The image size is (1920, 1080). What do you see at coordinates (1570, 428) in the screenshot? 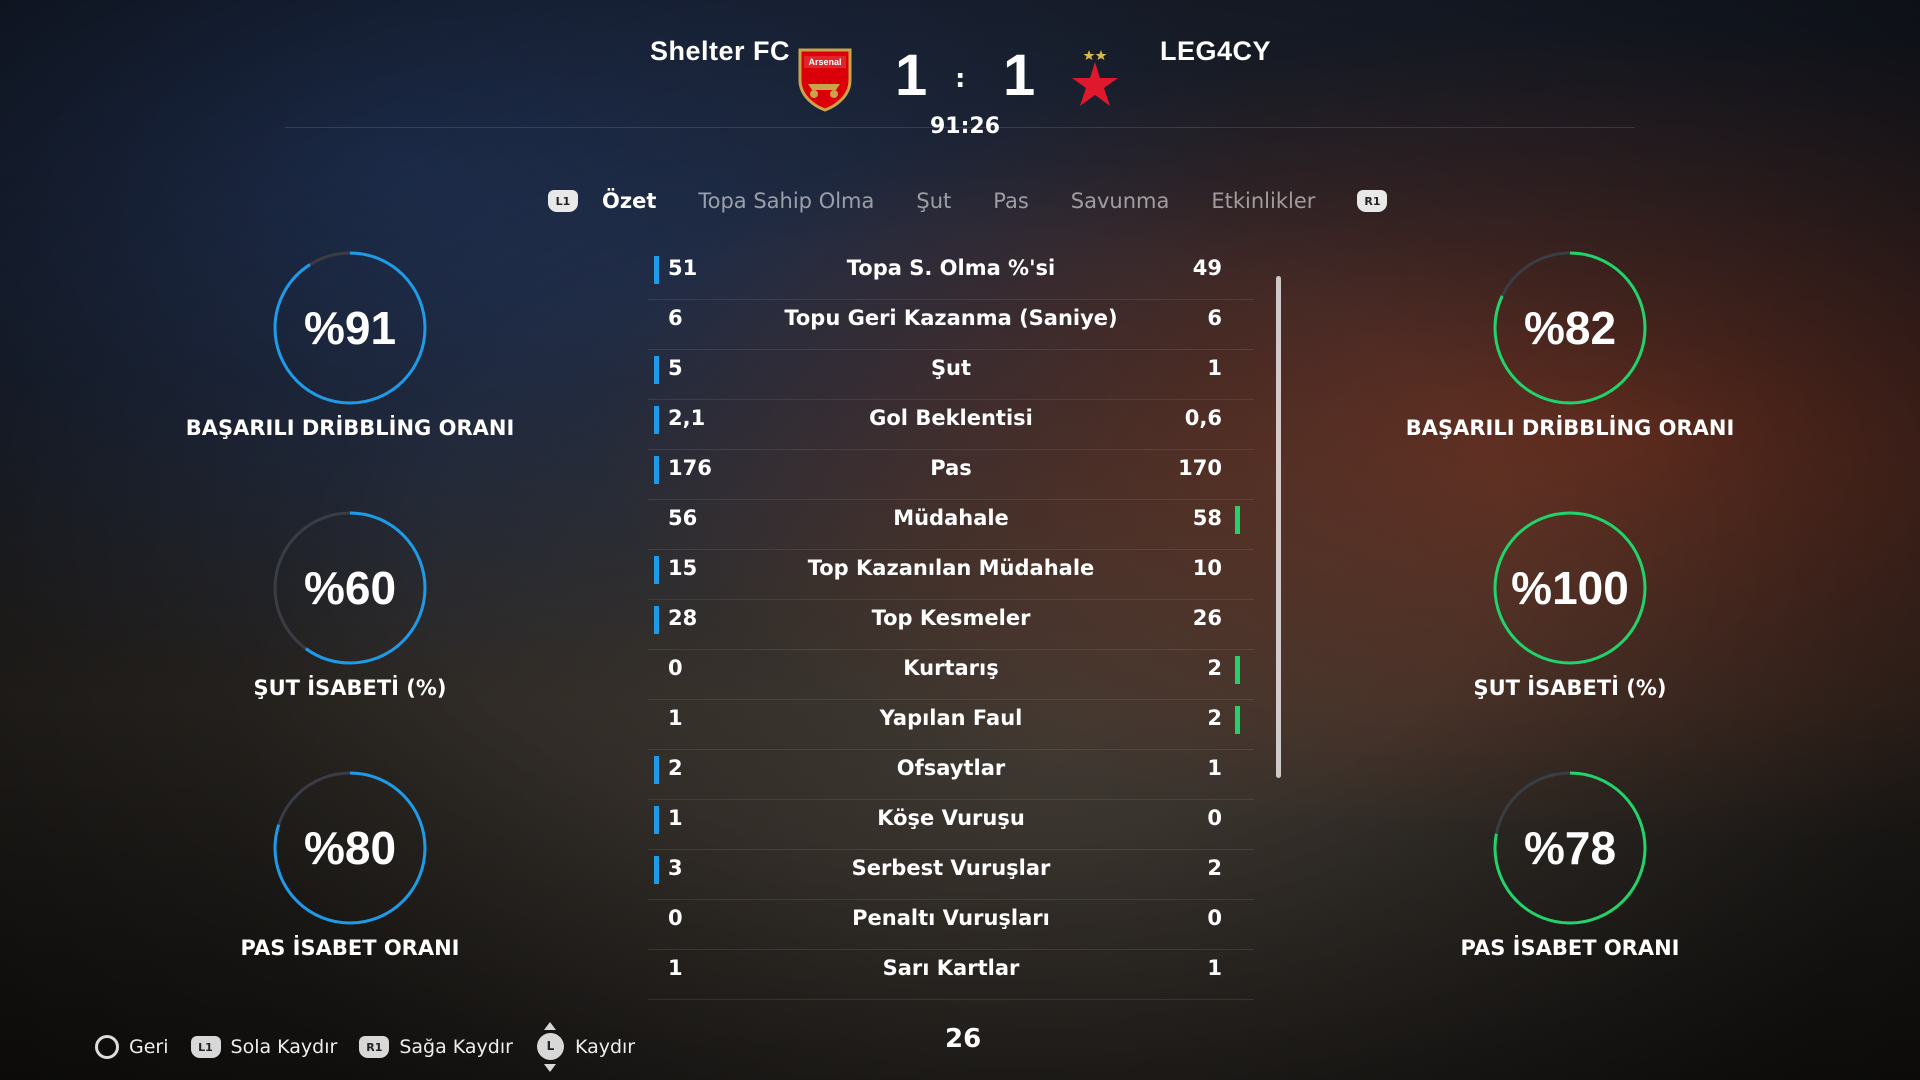
I see `away-ring-label: BAŞARILI DRİBBLİNG ORANI` at bounding box center [1570, 428].